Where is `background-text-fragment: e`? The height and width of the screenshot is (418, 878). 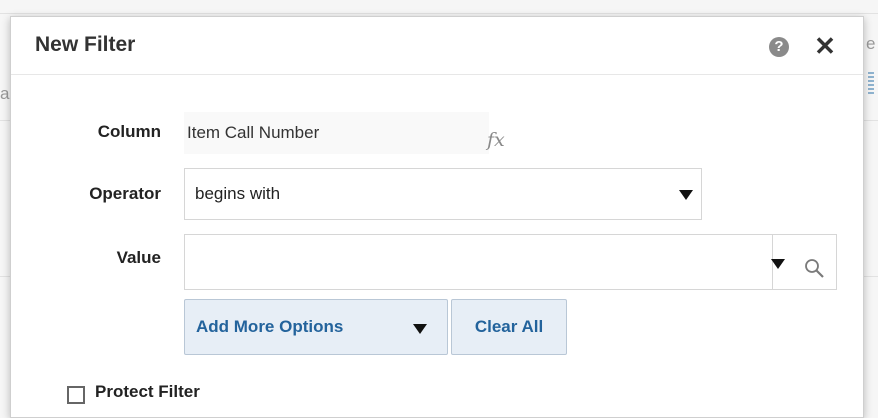
background-text-fragment: e is located at coordinates (871, 43).